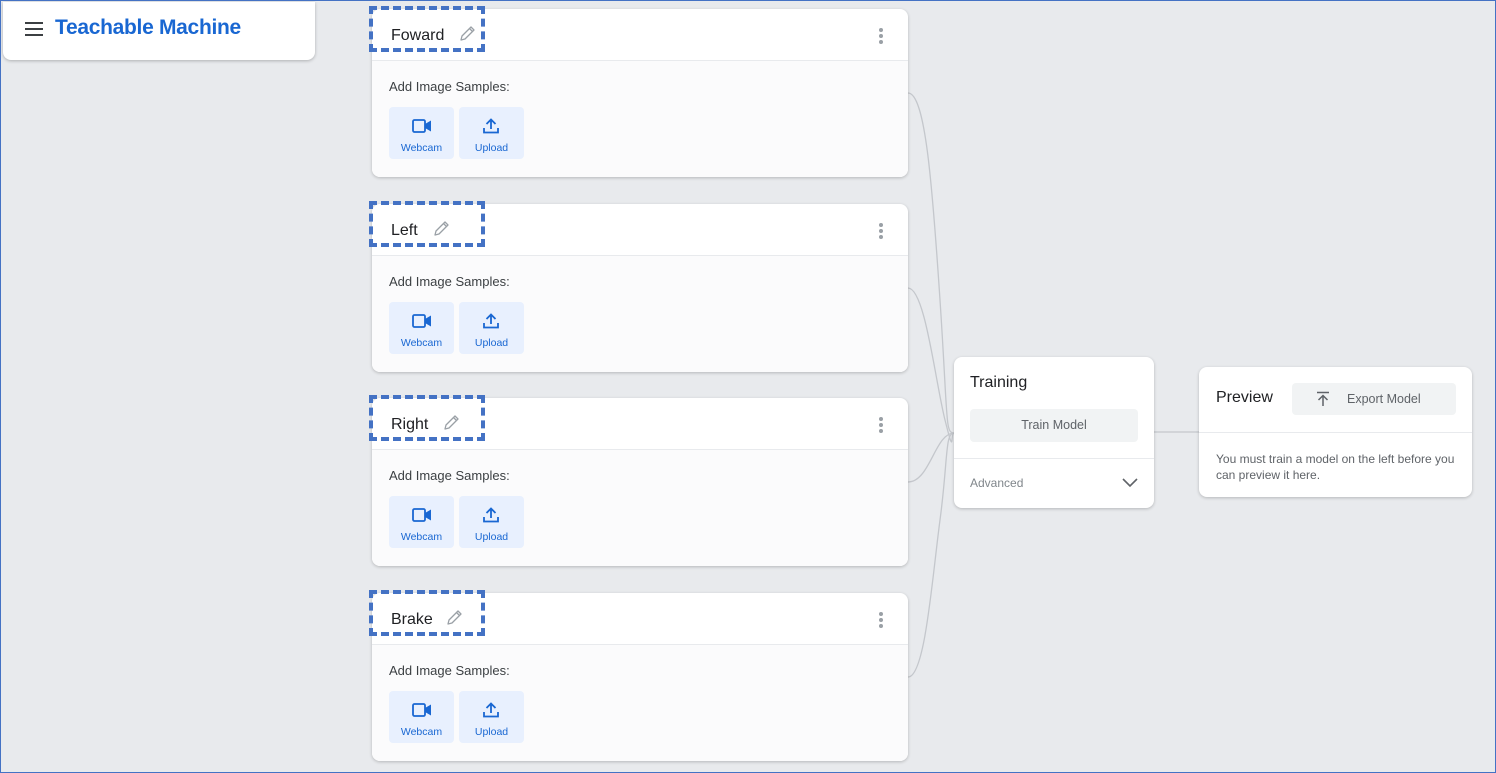 This screenshot has height=773, width=1496. Describe the element at coordinates (996, 483) in the screenshot. I see `advanced-toggle: Advanced` at that location.